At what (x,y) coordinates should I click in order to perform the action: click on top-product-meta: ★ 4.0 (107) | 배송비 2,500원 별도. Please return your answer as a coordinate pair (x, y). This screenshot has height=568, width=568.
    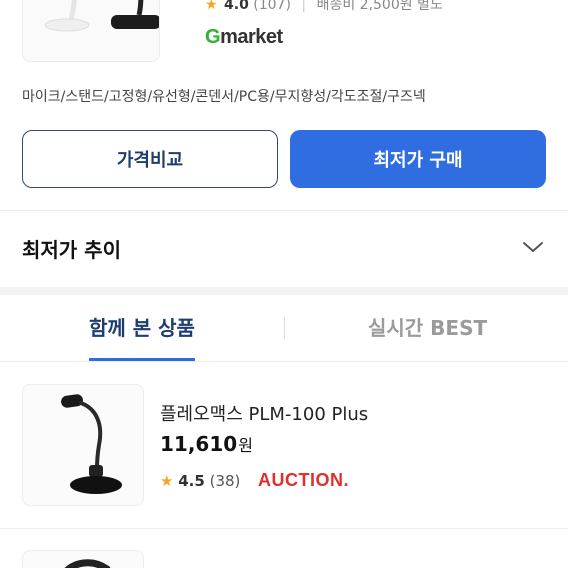
    Looking at the image, I should click on (324, 7).